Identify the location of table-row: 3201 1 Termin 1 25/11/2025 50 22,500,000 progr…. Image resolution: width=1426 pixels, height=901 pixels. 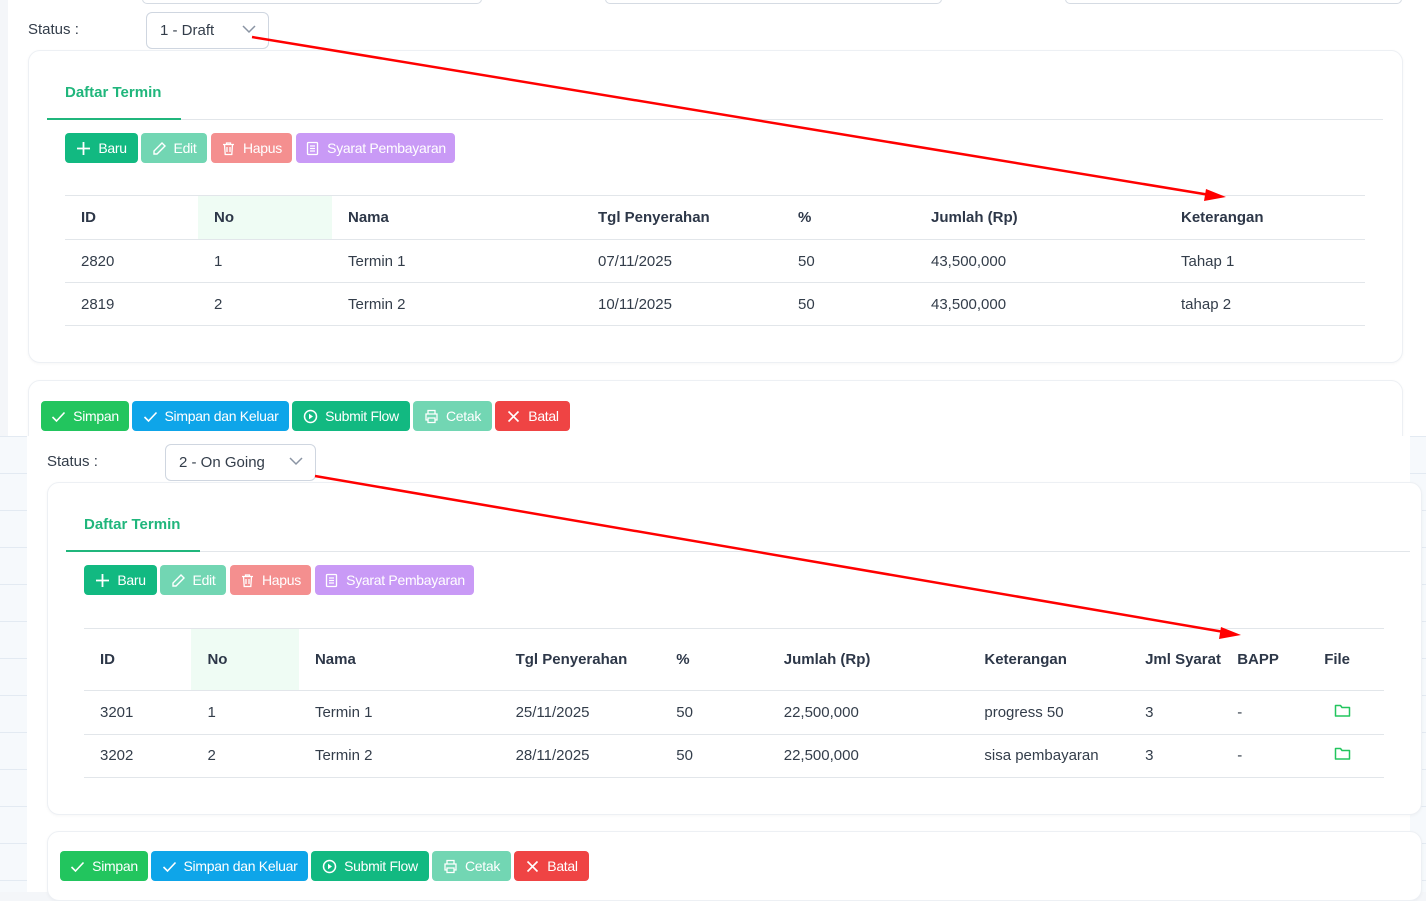
(734, 712).